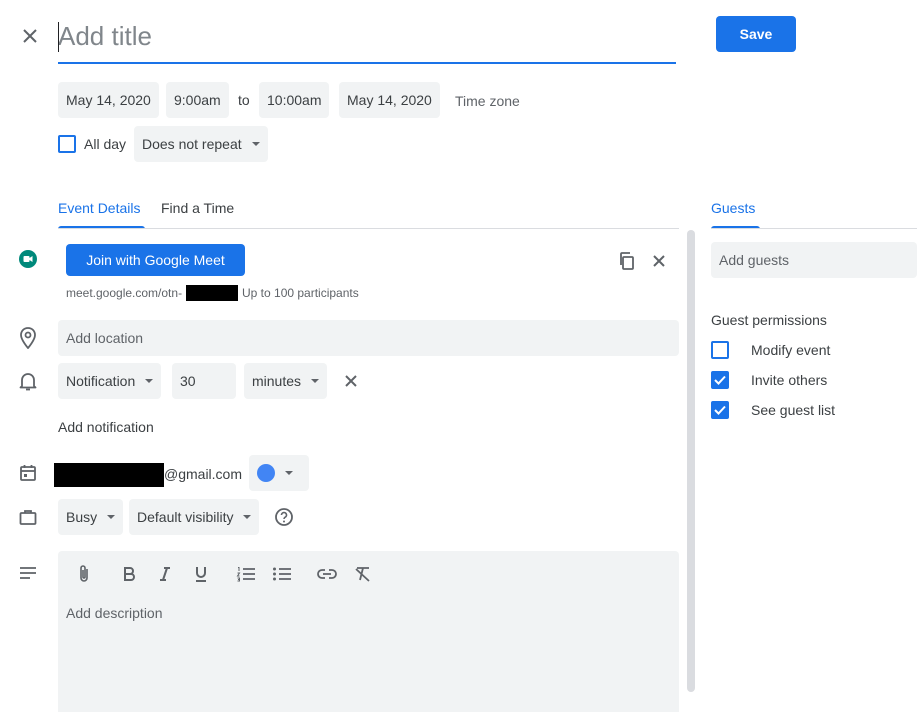  I want to click on calendar-color-dropdown, so click(279, 473).